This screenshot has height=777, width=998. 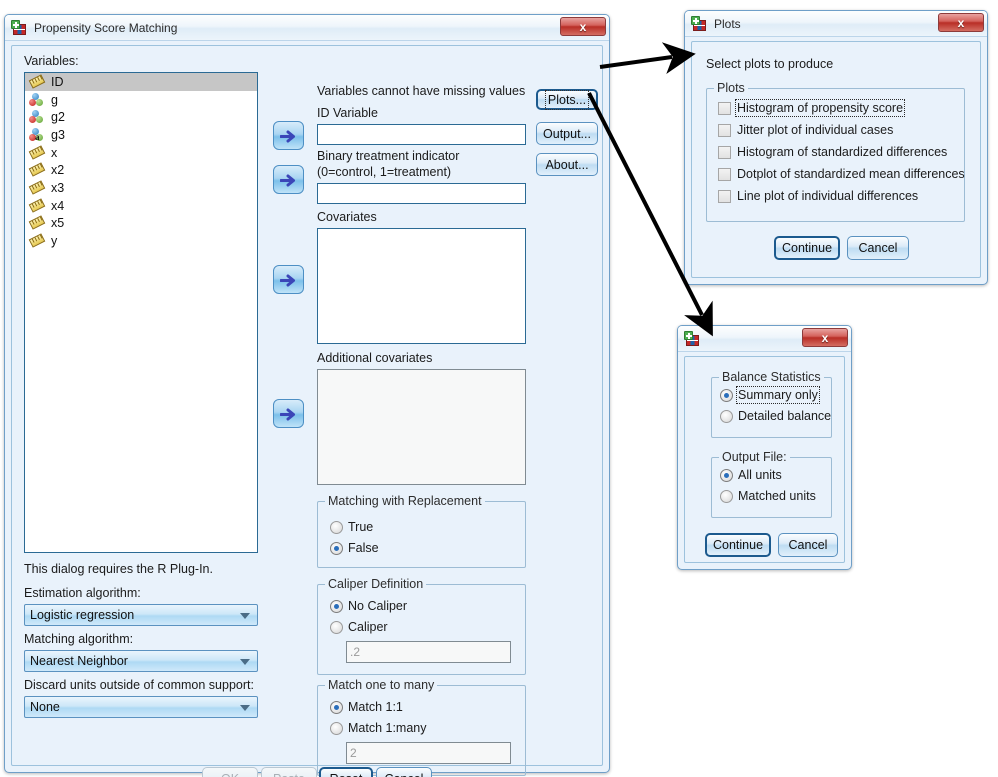 What do you see at coordinates (141, 82) in the screenshot?
I see `variable-list-item: ID` at bounding box center [141, 82].